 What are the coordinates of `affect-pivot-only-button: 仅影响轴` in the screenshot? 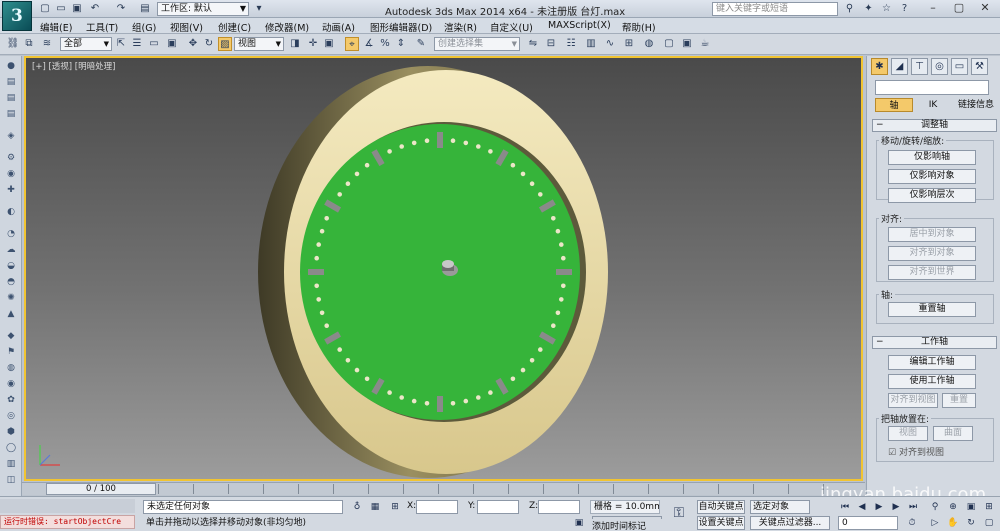 It's located at (932, 157).